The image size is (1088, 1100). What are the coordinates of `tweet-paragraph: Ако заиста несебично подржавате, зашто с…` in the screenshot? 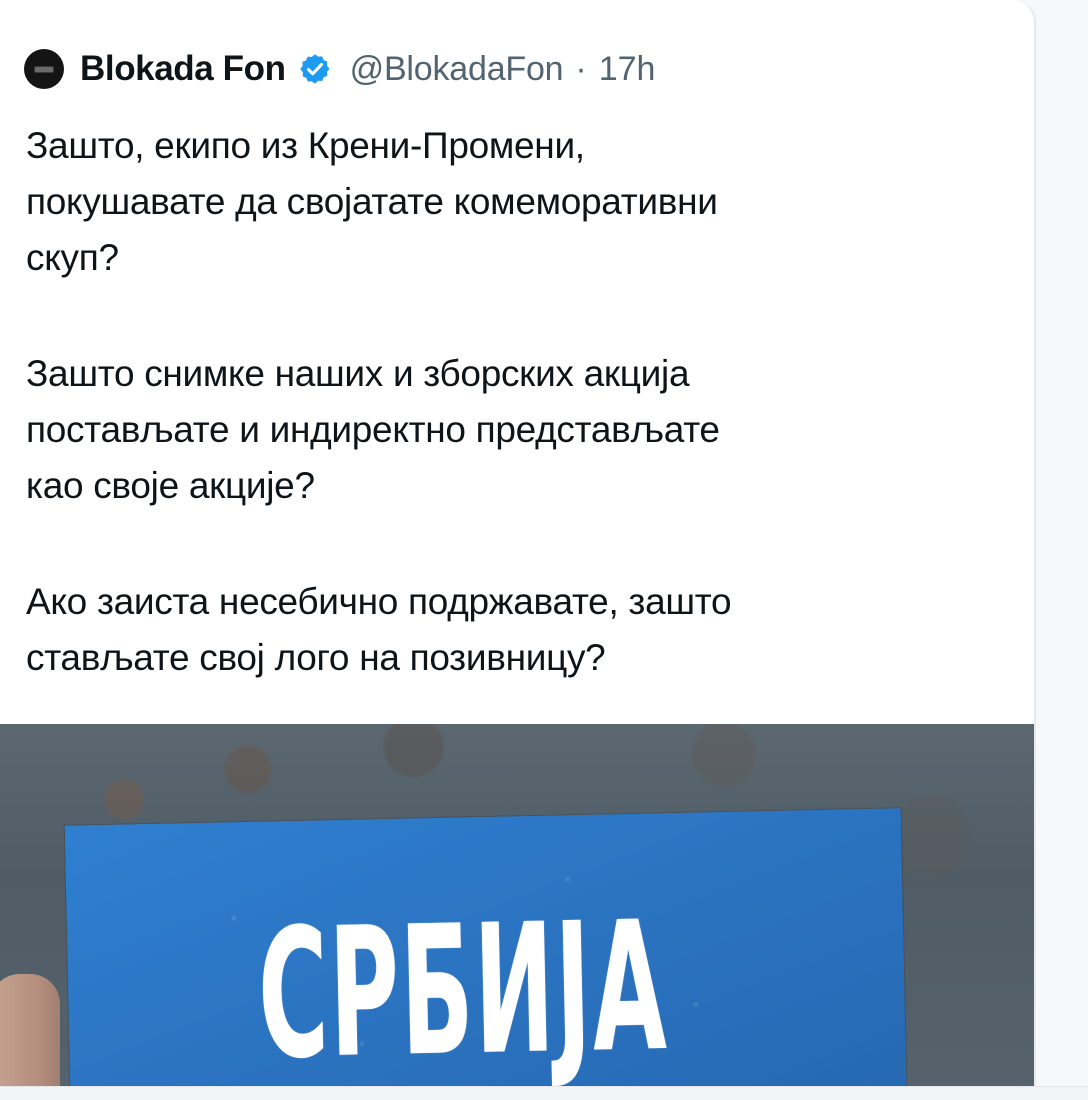 It's located at (379, 629).